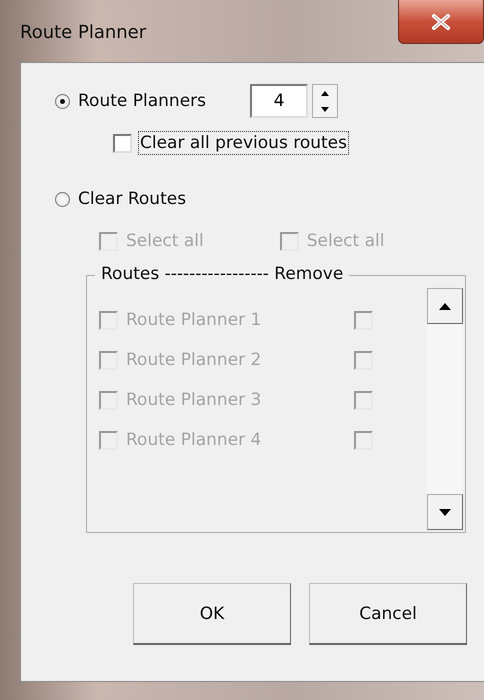 The height and width of the screenshot is (700, 484). I want to click on count-field: 4, so click(279, 101).